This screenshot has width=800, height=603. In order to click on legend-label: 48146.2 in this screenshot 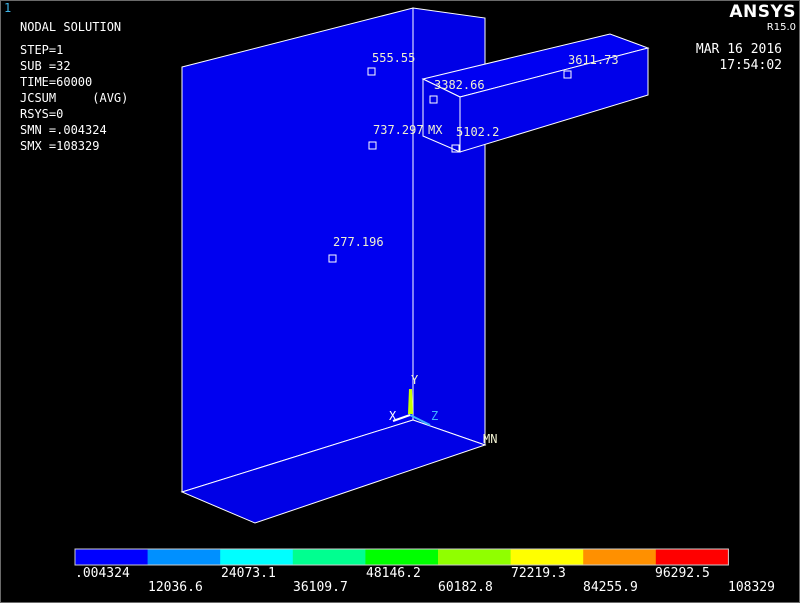, I will do `click(393, 573)`.